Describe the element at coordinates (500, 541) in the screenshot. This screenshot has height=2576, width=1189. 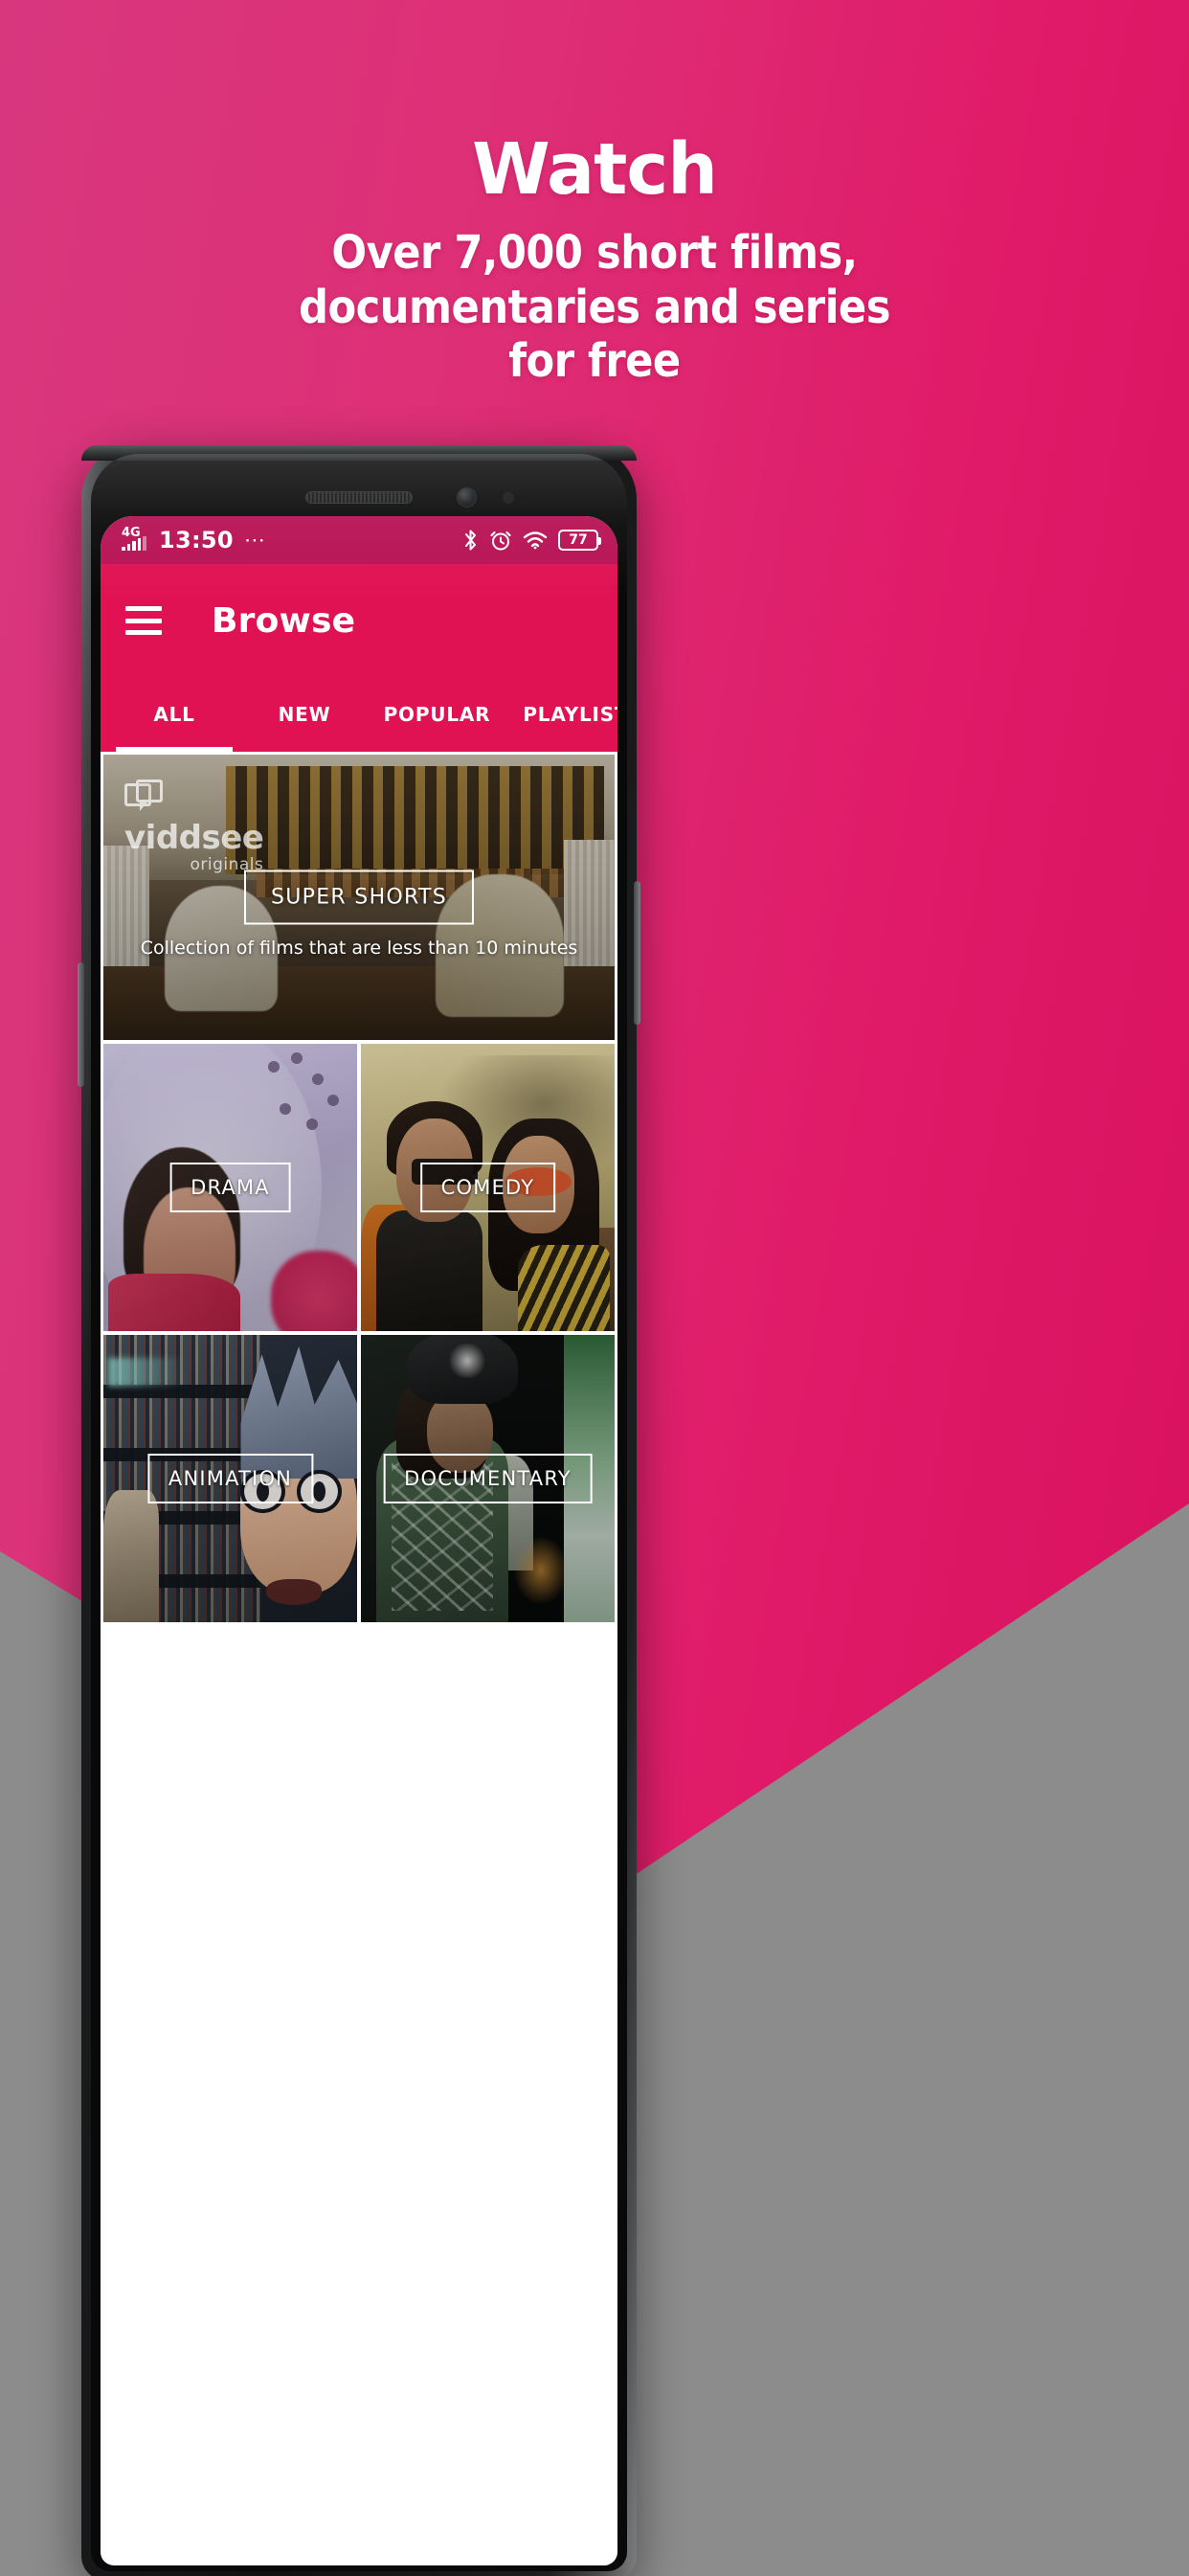
I see `alarm-icon` at that location.